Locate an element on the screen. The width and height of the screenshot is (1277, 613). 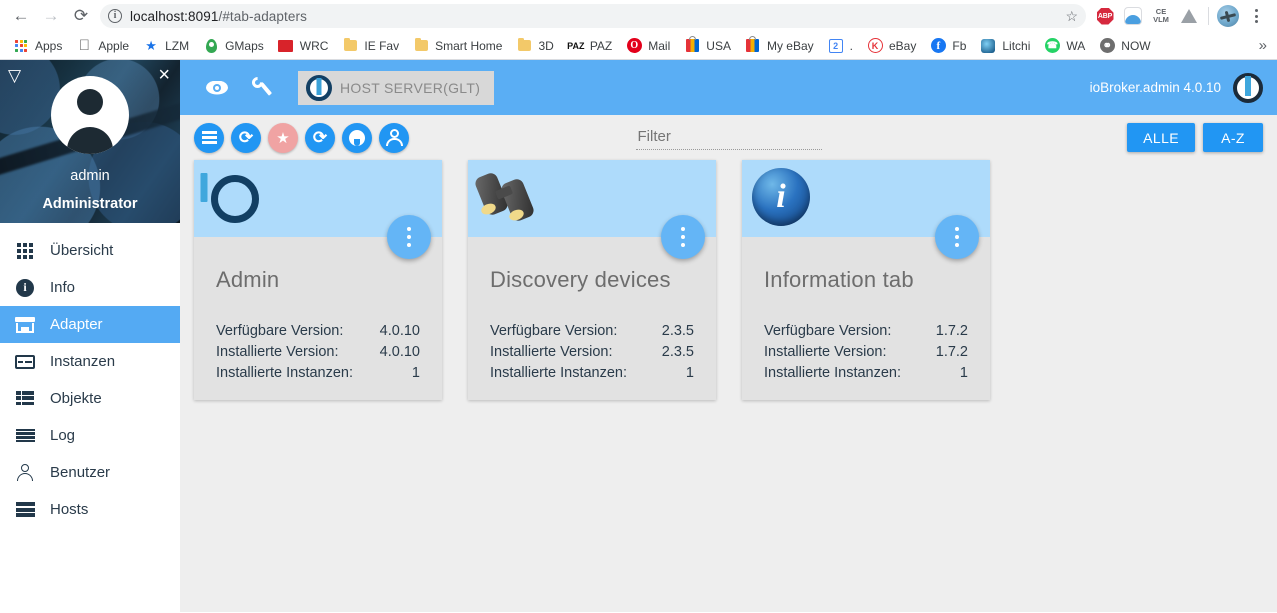
sidebar-item-info: i Info is located at coordinates (90, 287).